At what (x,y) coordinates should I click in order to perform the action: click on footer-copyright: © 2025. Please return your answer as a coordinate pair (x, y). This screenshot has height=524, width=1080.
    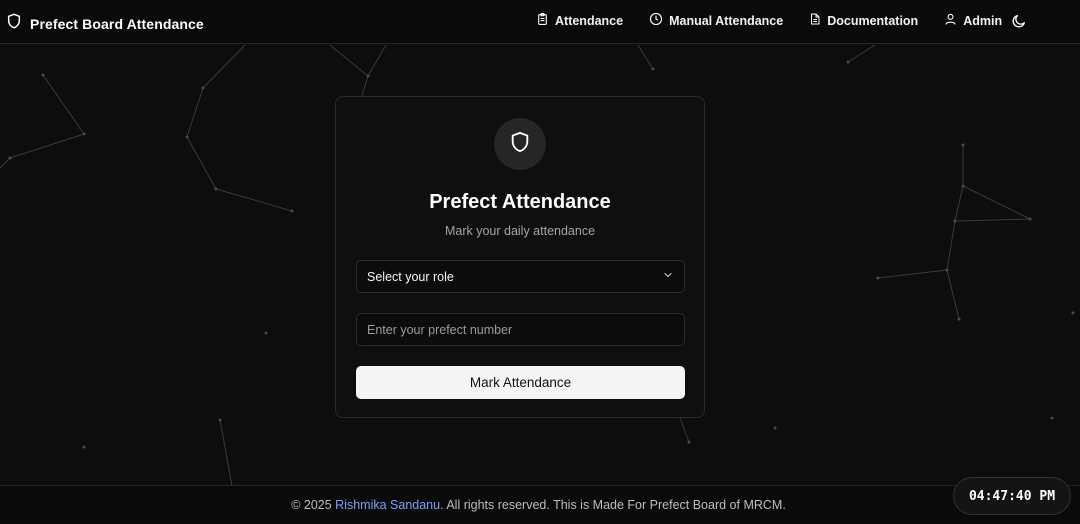
    Looking at the image, I should click on (313, 505).